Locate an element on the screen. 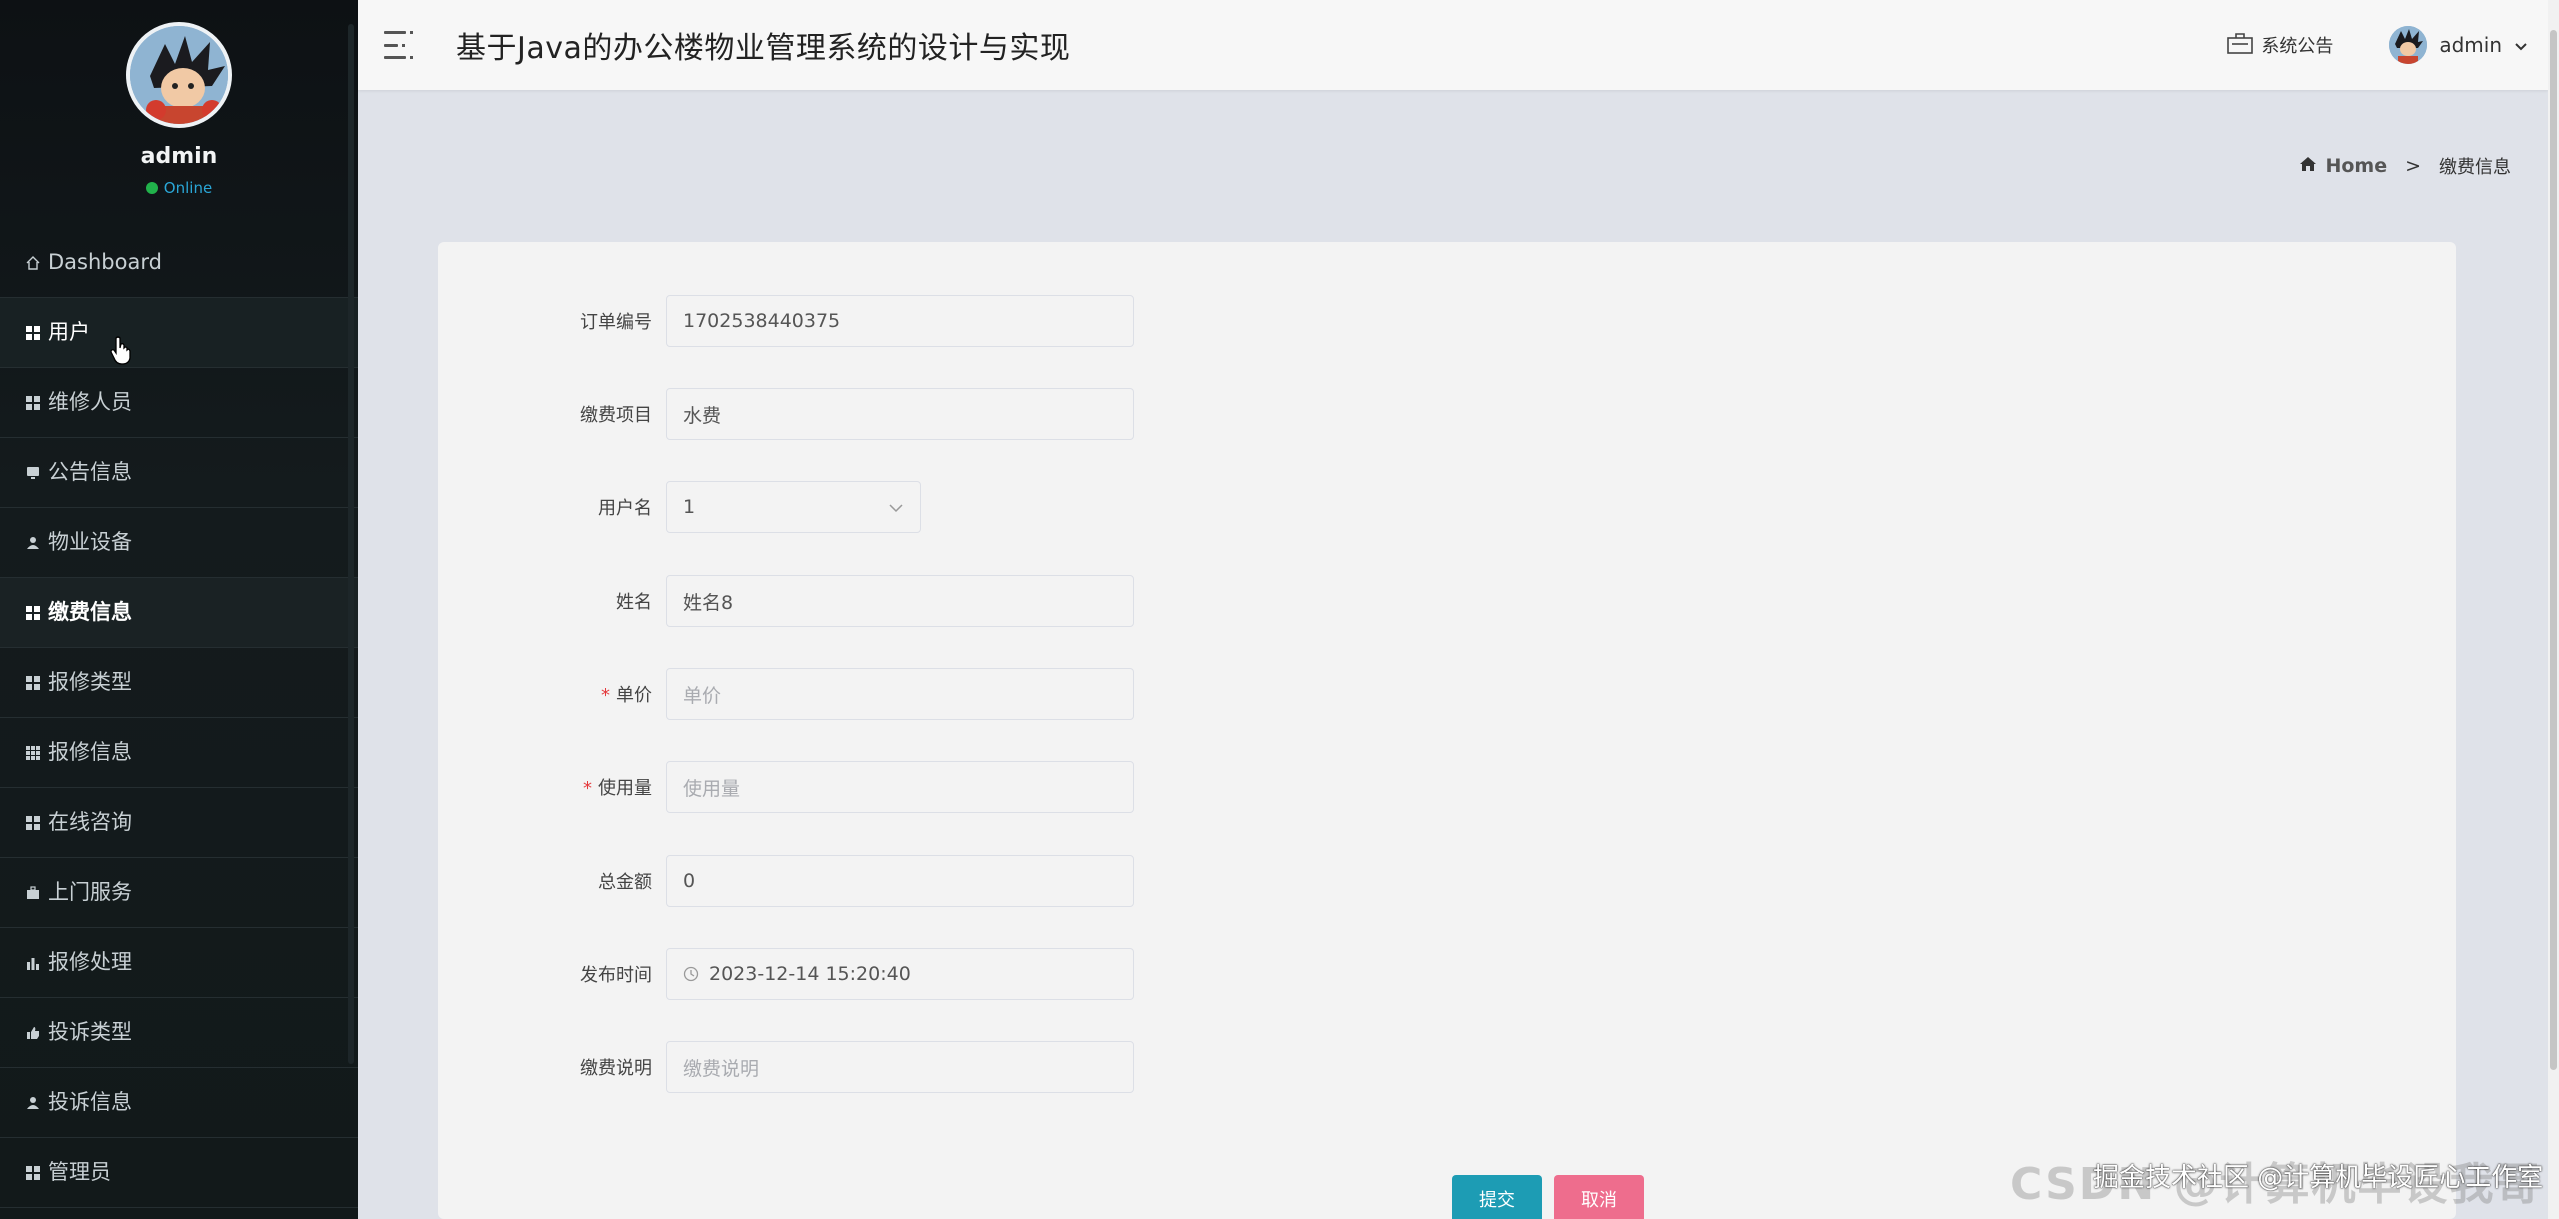 This screenshot has height=1219, width=2559. username-row: 用户名 1 is located at coordinates (679, 507).